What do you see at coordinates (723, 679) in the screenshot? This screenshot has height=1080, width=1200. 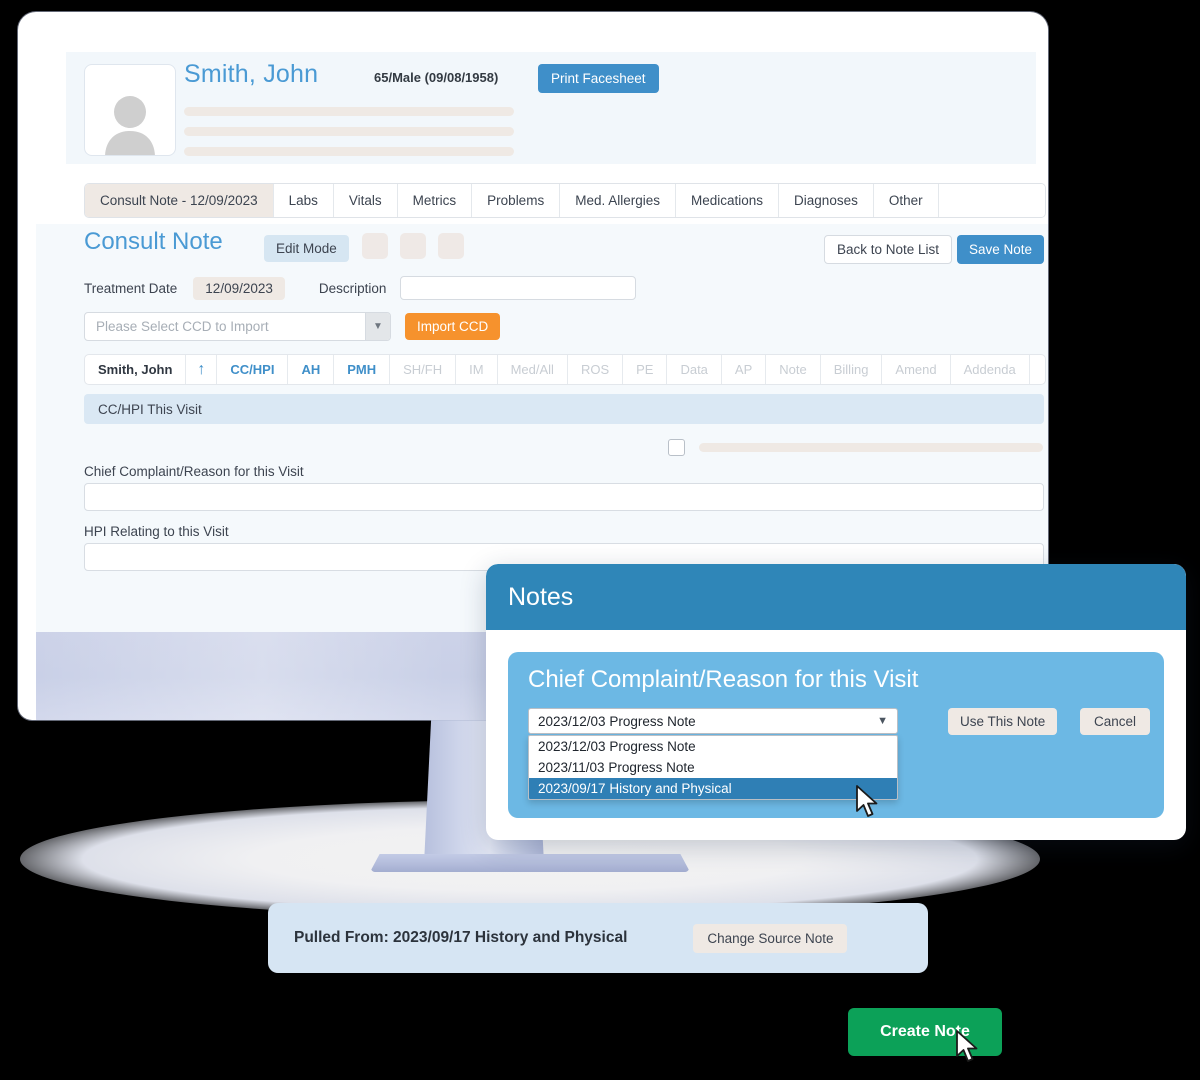 I see `notes-panel-title: Chief Complaint/Reason for this Visit` at bounding box center [723, 679].